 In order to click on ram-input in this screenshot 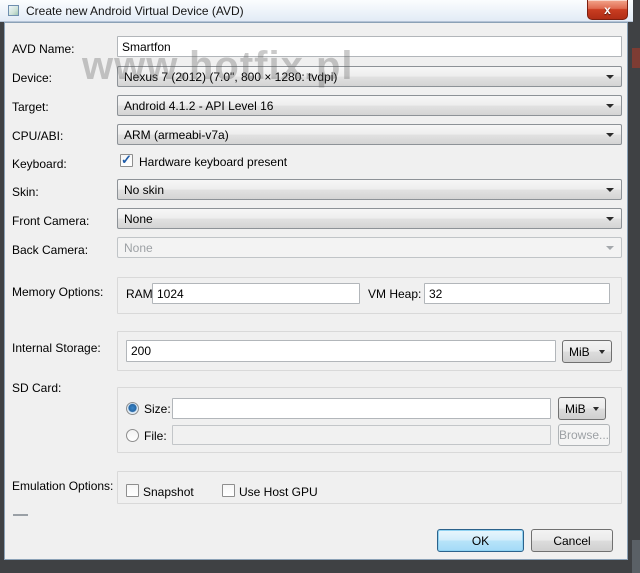, I will do `click(256, 293)`.